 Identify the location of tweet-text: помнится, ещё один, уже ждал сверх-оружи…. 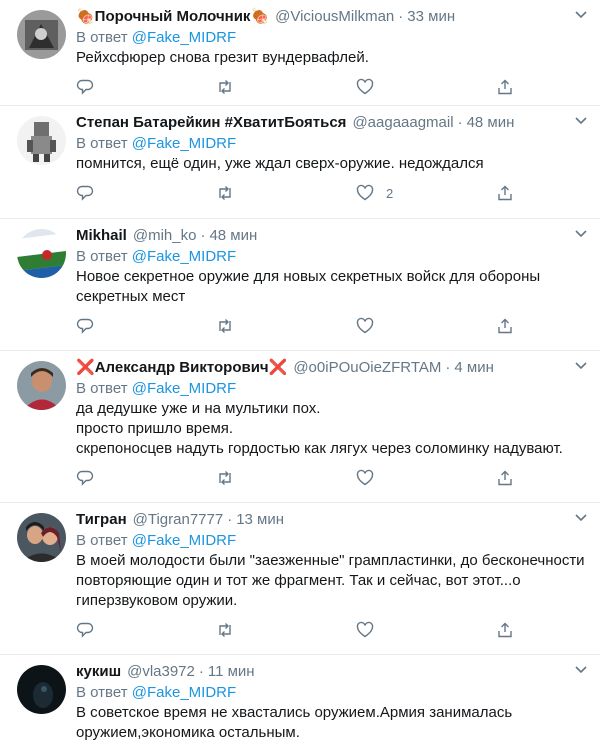
(280, 163).